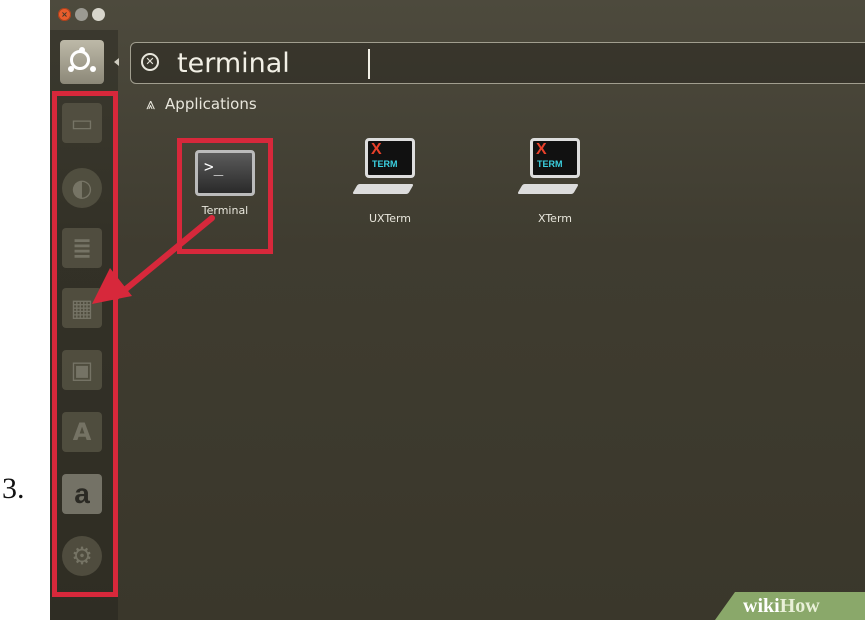 The height and width of the screenshot is (620, 865). I want to click on applications-icon: ⩓, so click(151, 103).